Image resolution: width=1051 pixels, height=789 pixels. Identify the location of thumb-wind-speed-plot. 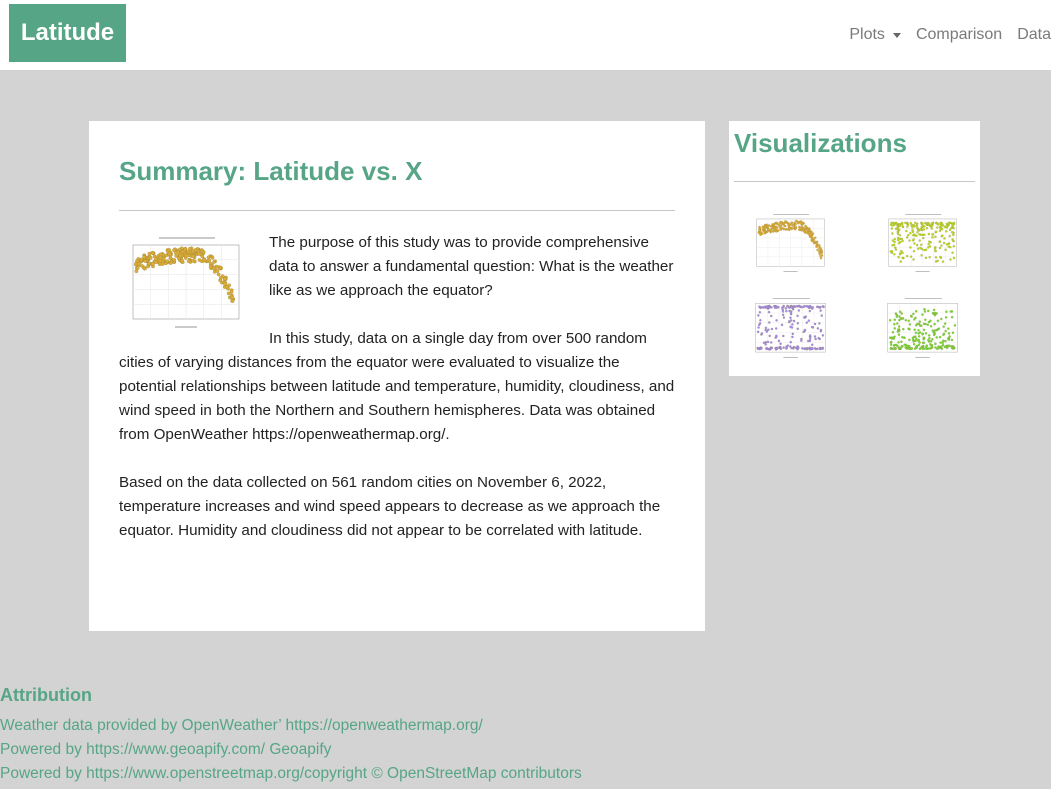
(920, 327).